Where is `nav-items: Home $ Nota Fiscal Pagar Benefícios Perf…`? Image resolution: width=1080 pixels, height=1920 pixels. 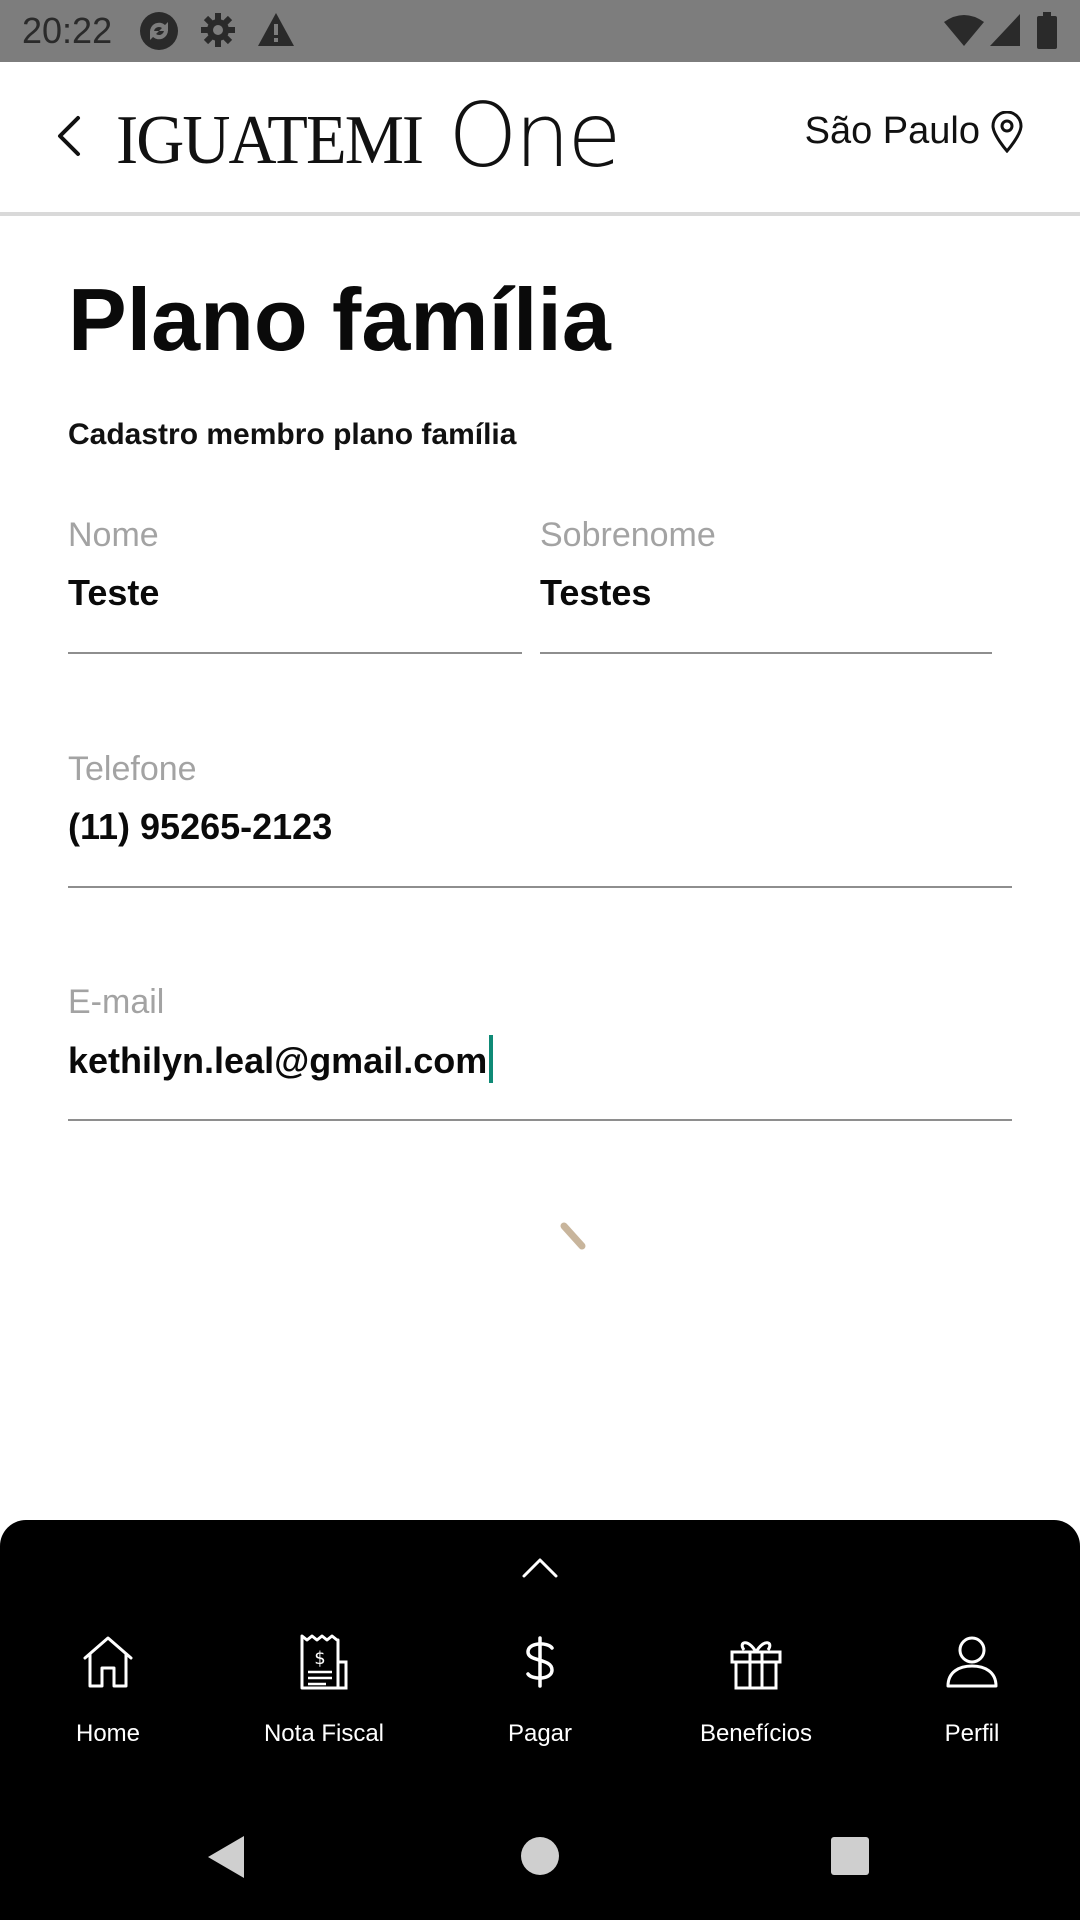 nav-items: Home $ Nota Fiscal Pagar Benefícios Perf… is located at coordinates (540, 1689).